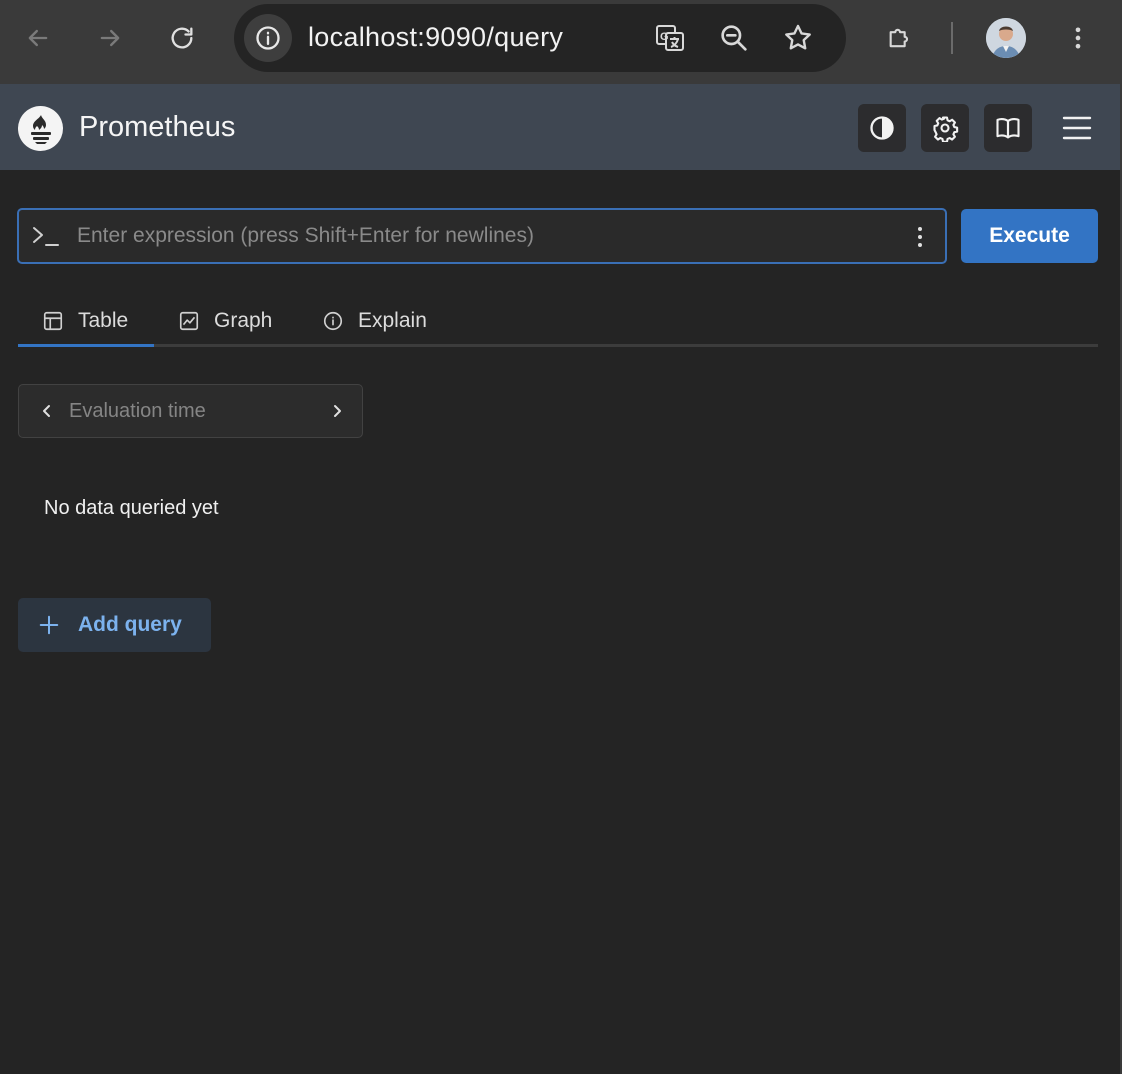 The width and height of the screenshot is (1122, 1074). I want to click on prometheus-logo, so click(40, 128).